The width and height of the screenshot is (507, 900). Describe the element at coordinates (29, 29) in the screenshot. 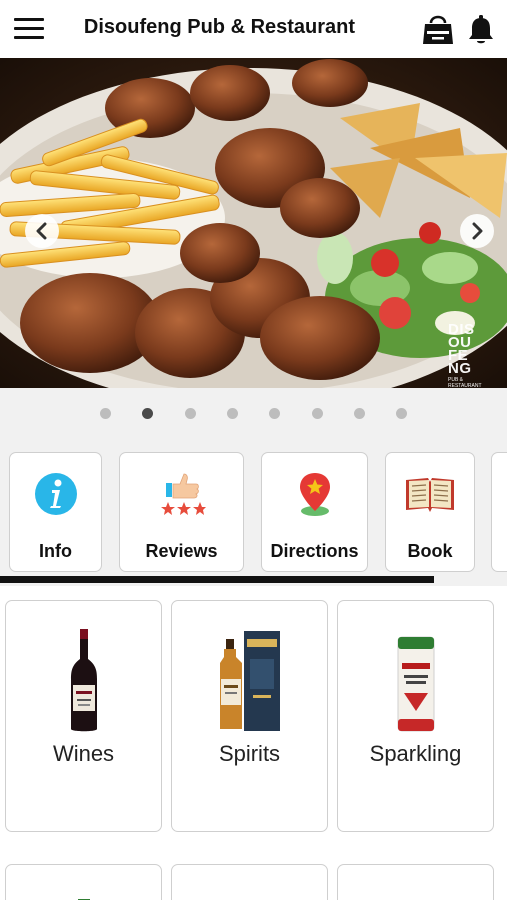

I see `hamburger-menu-icon` at that location.